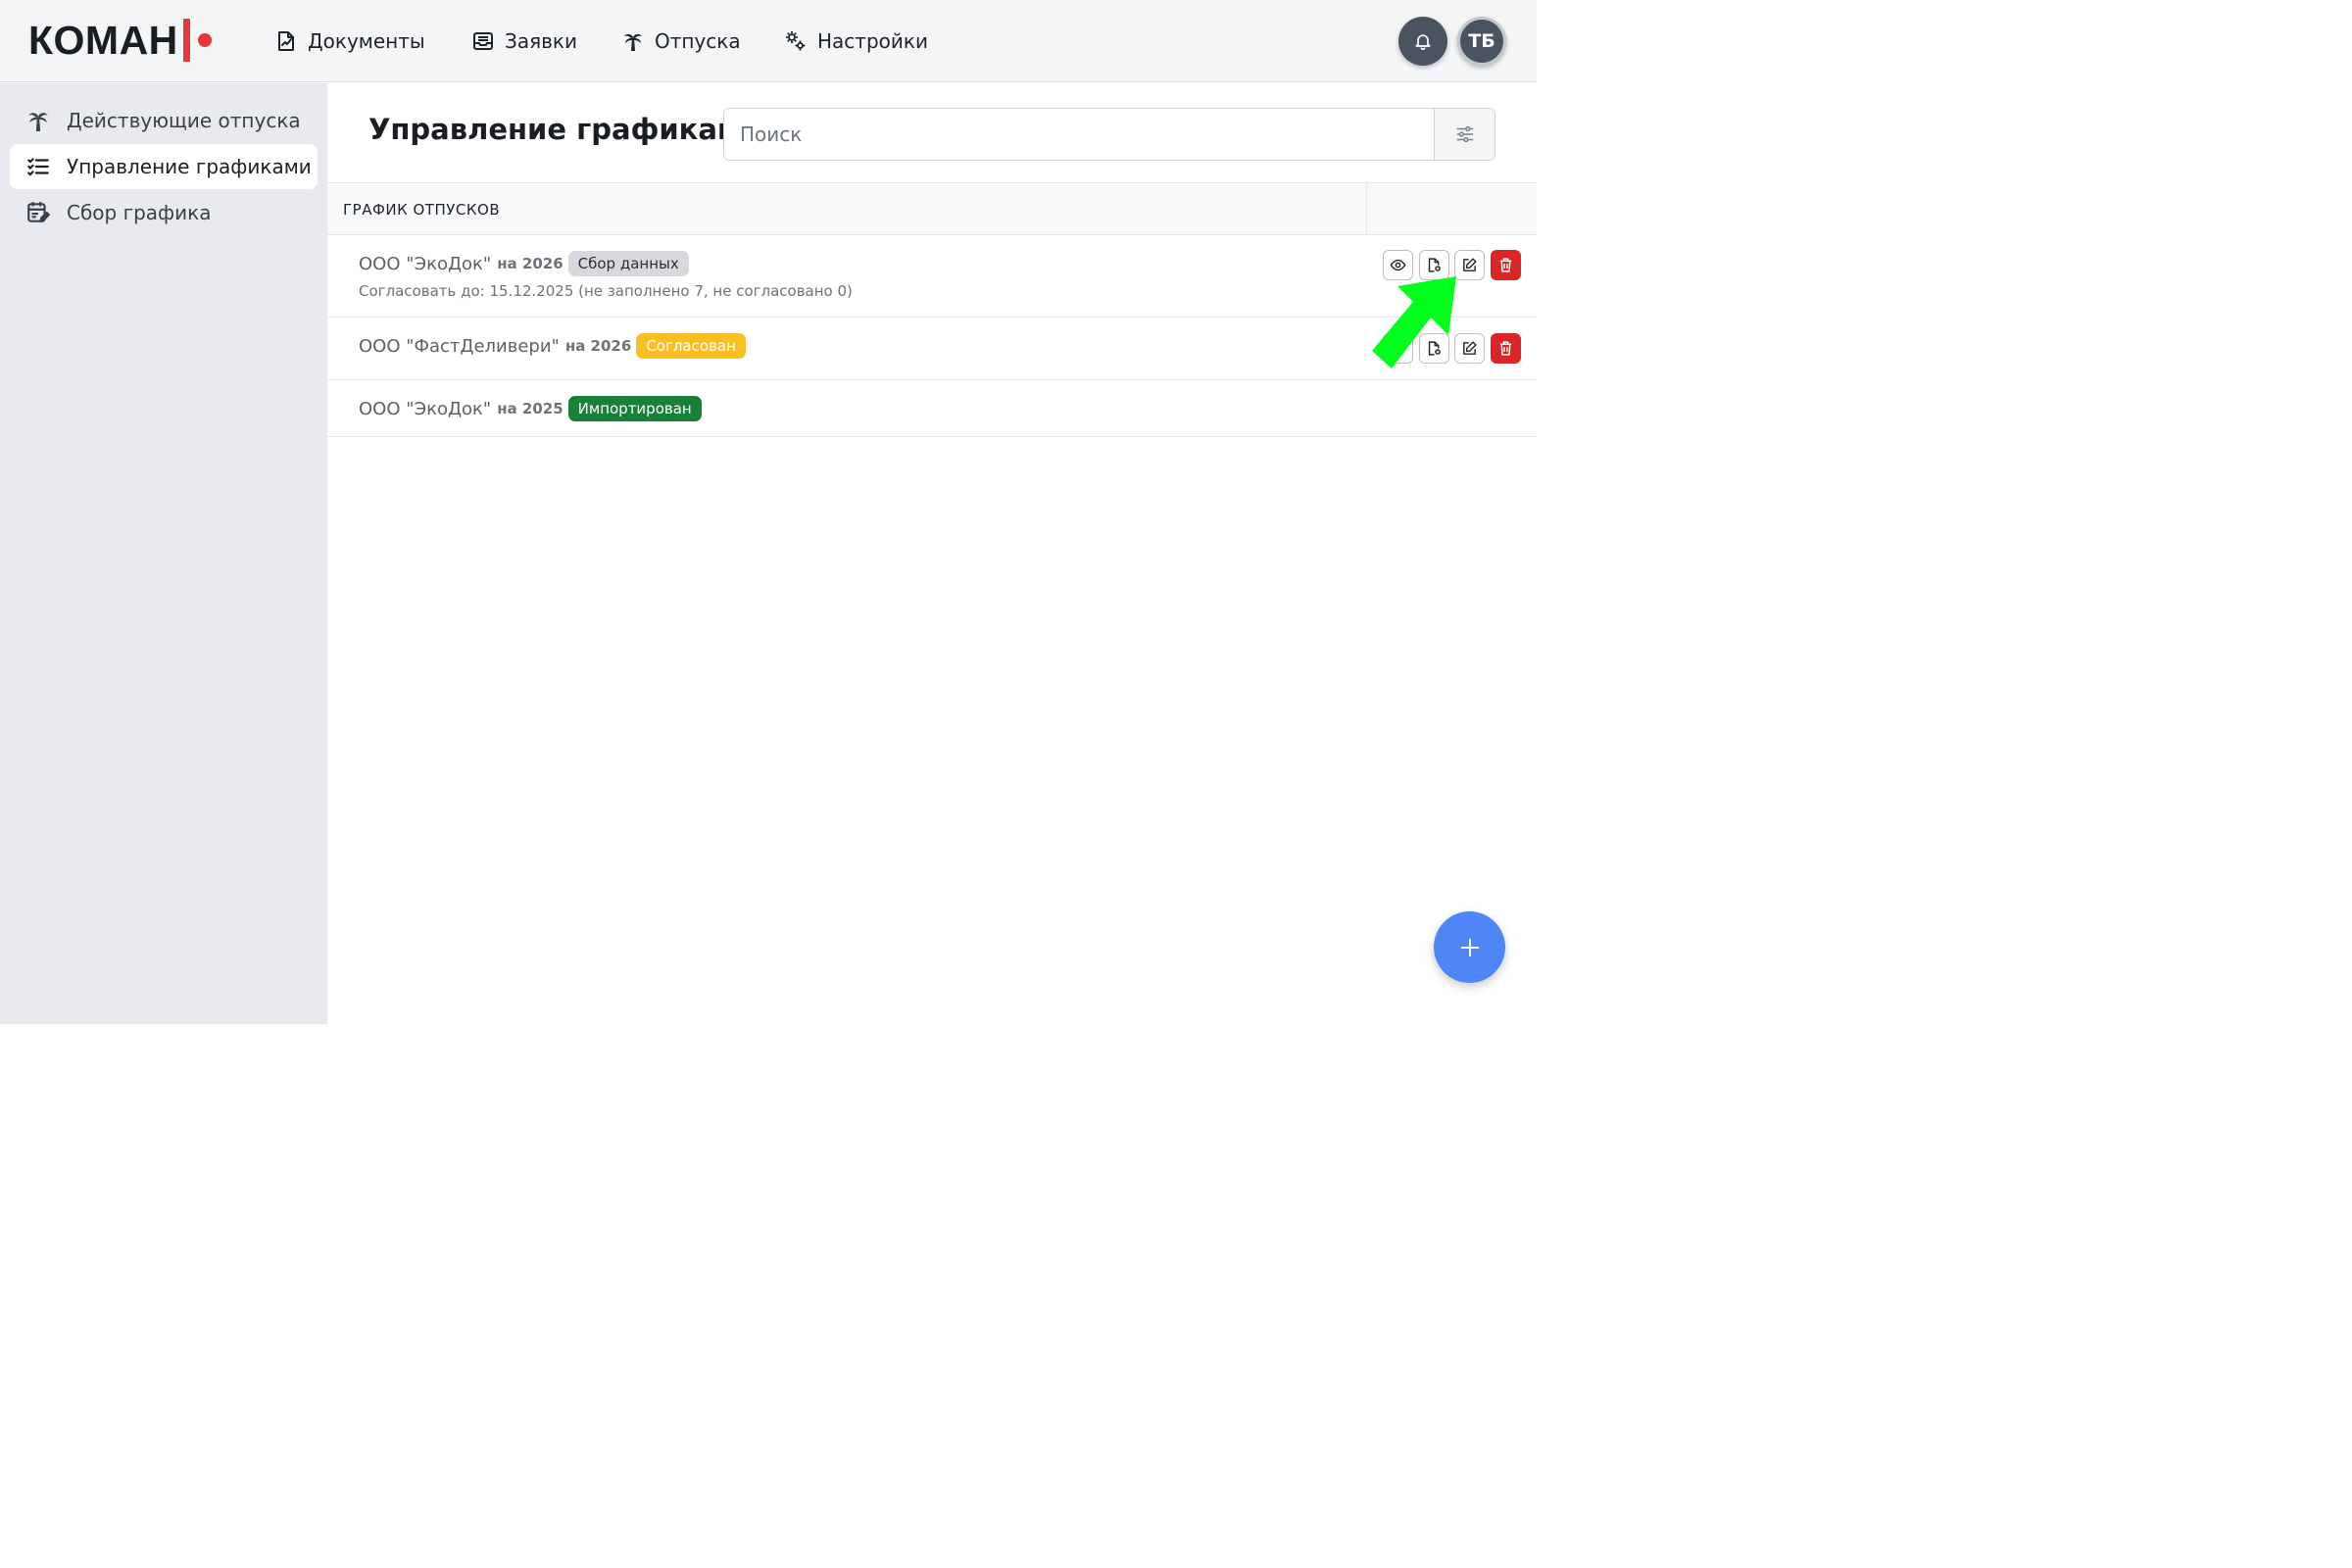  I want to click on sidebar-item-schedule-collection: Сбор графика, so click(164, 212).